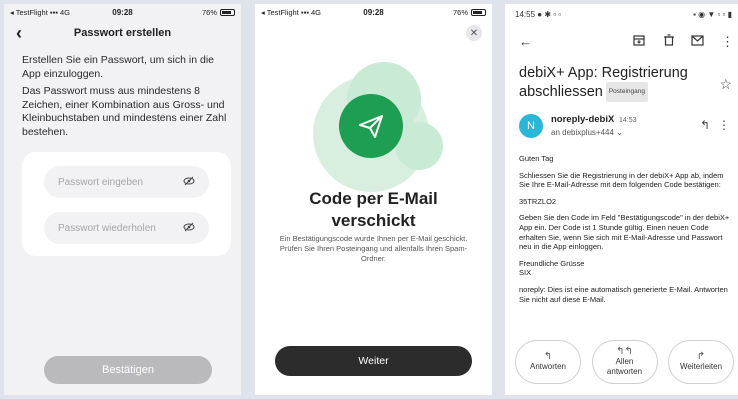  I want to click on page-title: Passwort erstellen, so click(122, 33).